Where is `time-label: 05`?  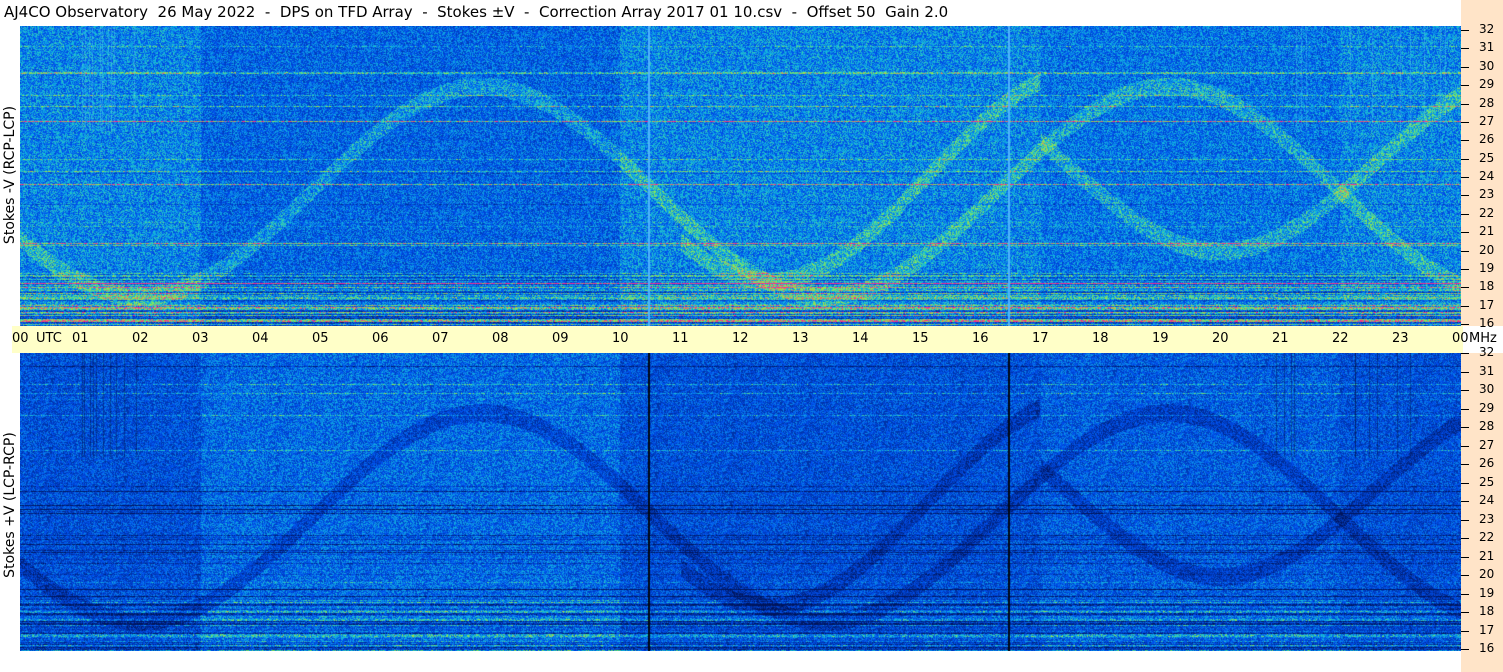 time-label: 05 is located at coordinates (320, 338).